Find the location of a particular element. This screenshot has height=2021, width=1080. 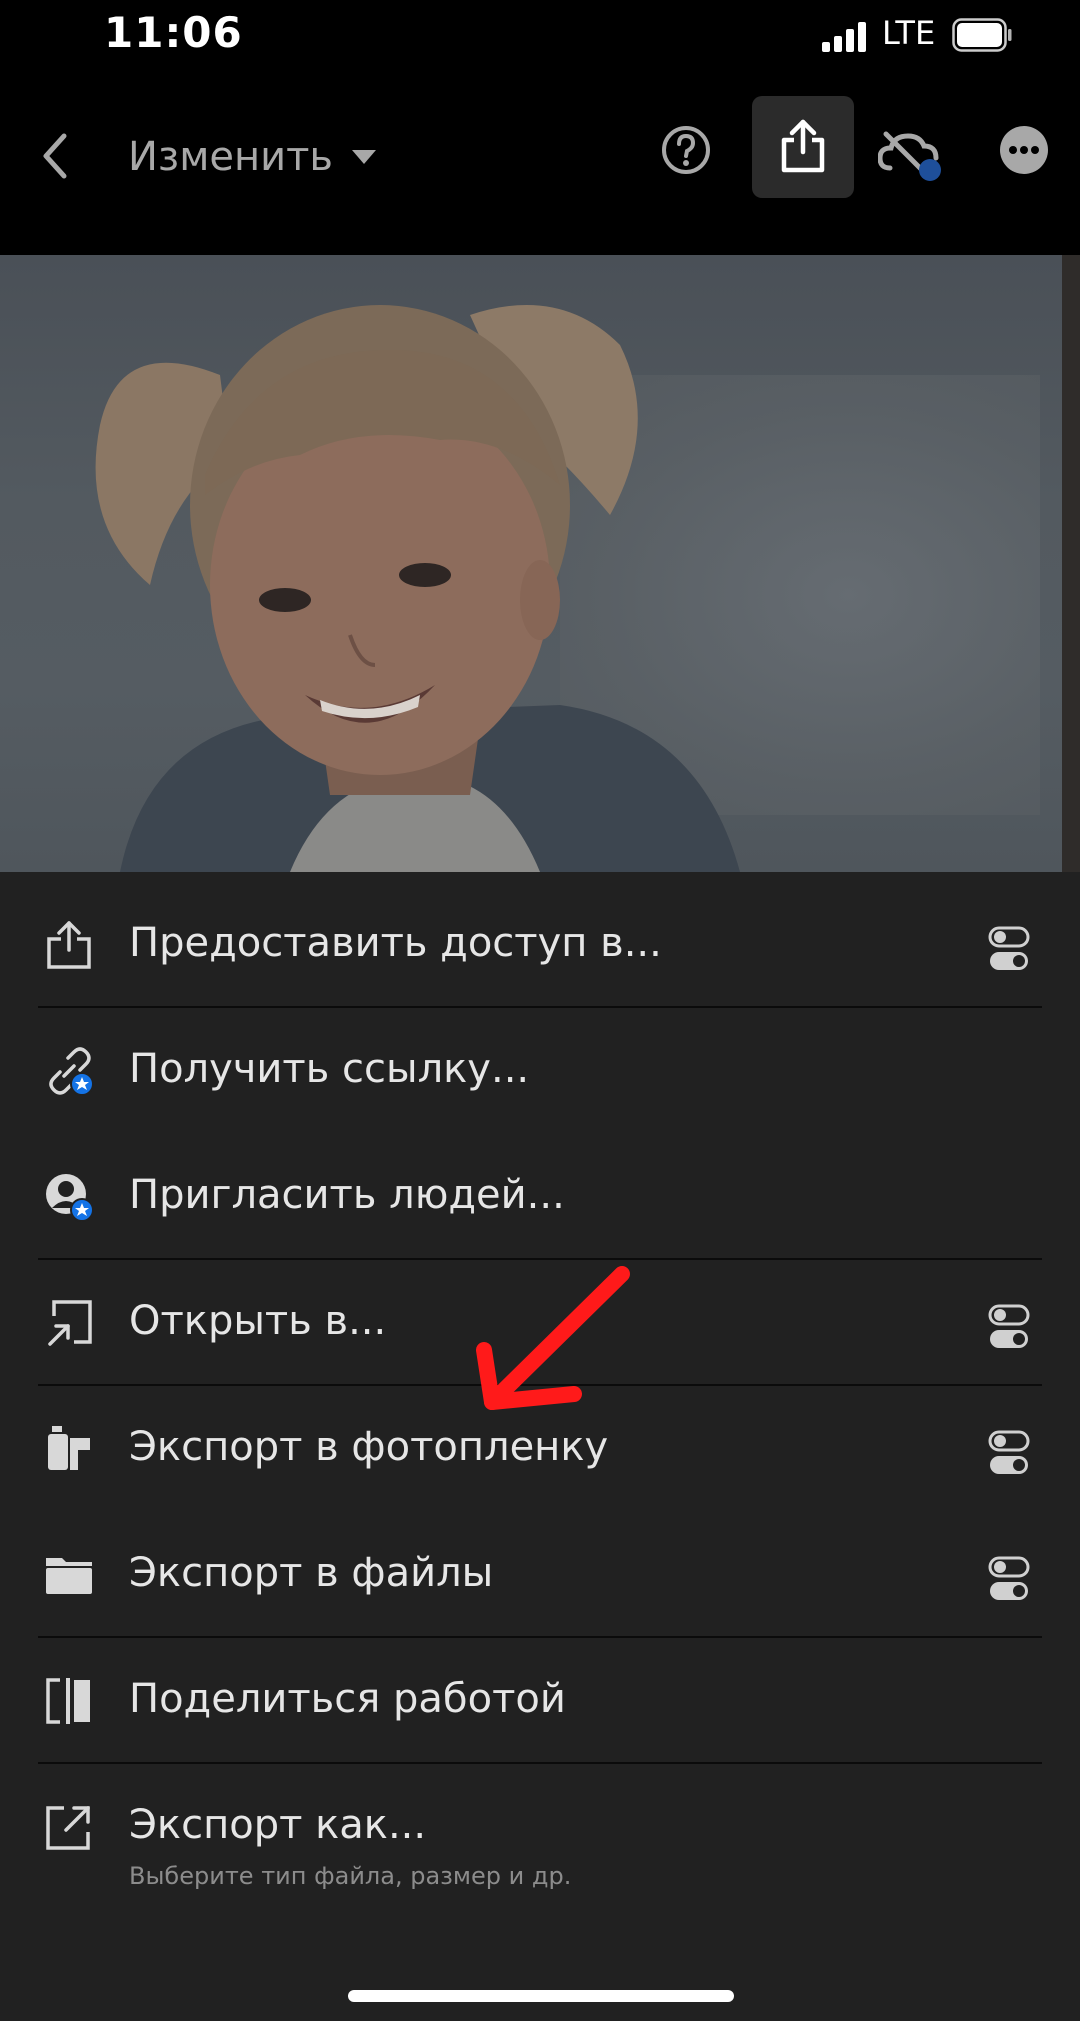

cloud-off-icon is located at coordinates (913, 156).